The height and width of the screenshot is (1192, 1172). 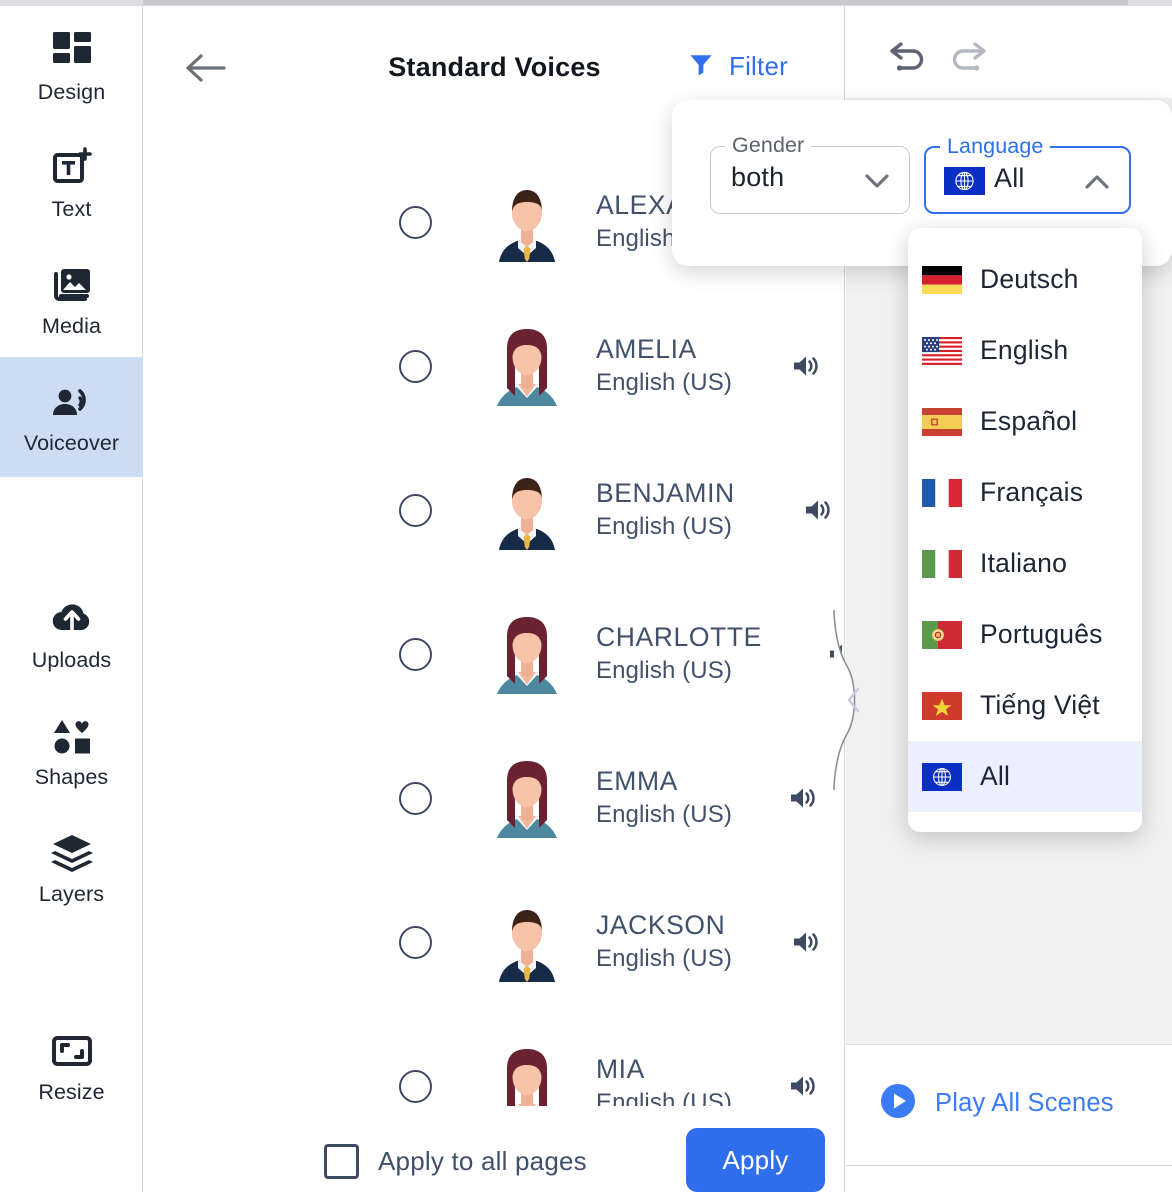 What do you see at coordinates (768, 145) in the screenshot?
I see `gender-legend: Gender` at bounding box center [768, 145].